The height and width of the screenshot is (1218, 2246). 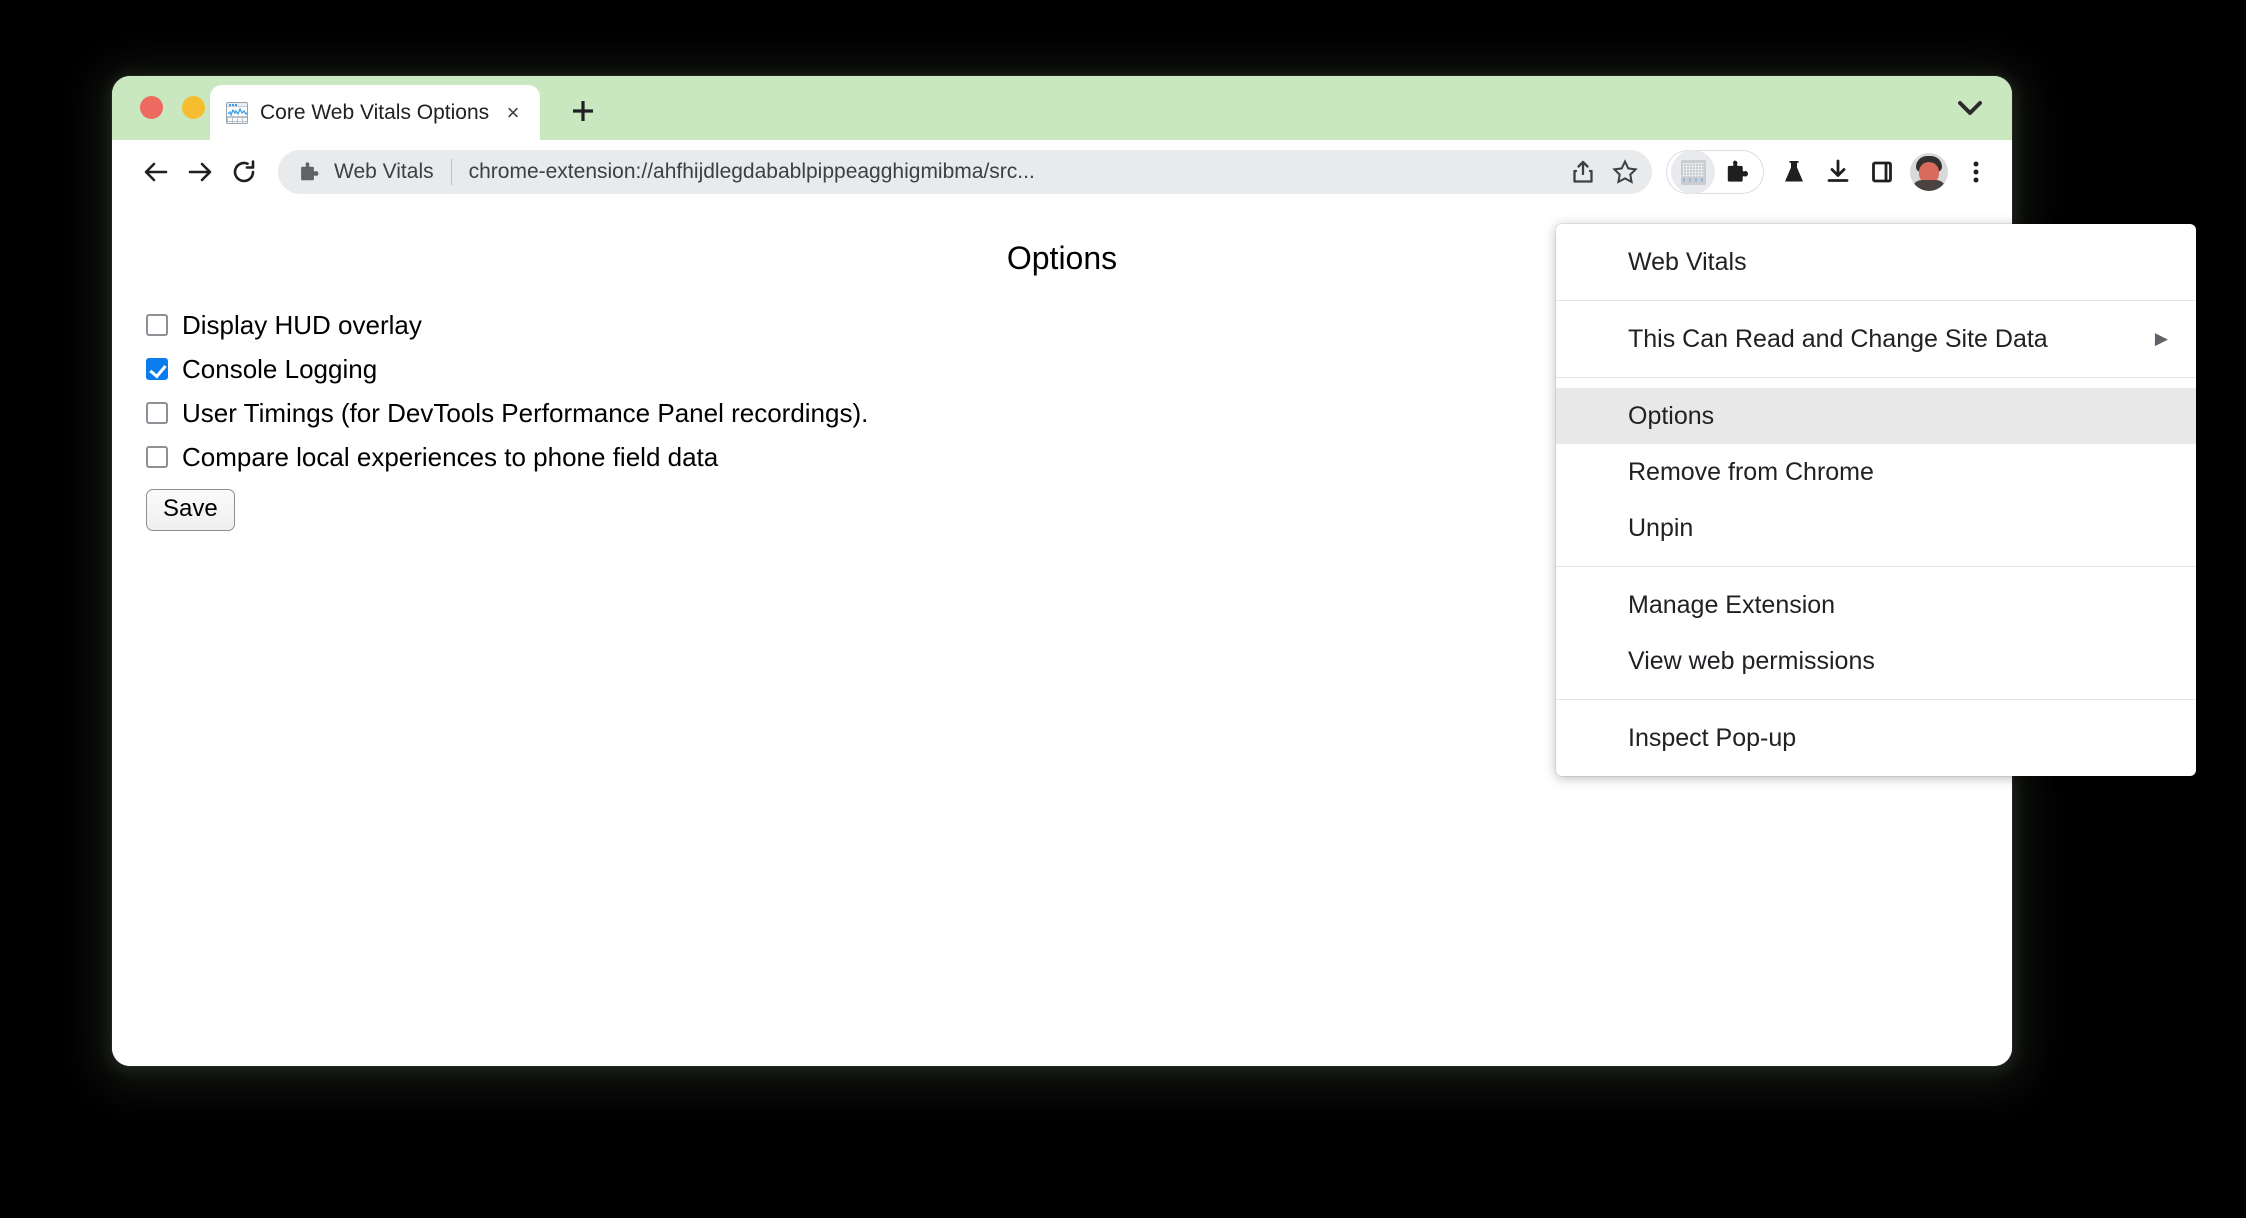 What do you see at coordinates (1876, 528) in the screenshot?
I see `menu-item-unpin: Unpin` at bounding box center [1876, 528].